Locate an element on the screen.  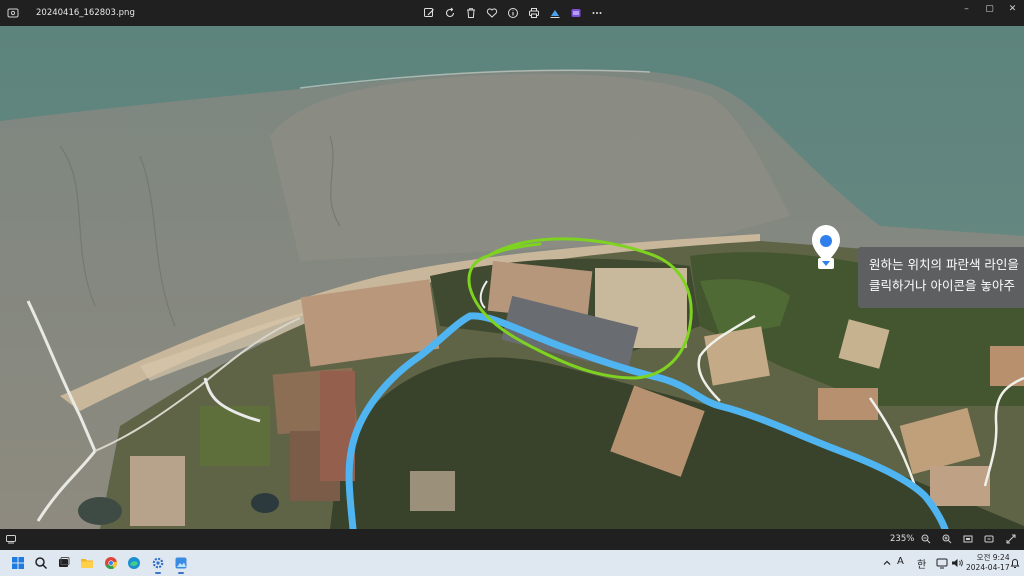
settings-icon is located at coordinates (158, 564).